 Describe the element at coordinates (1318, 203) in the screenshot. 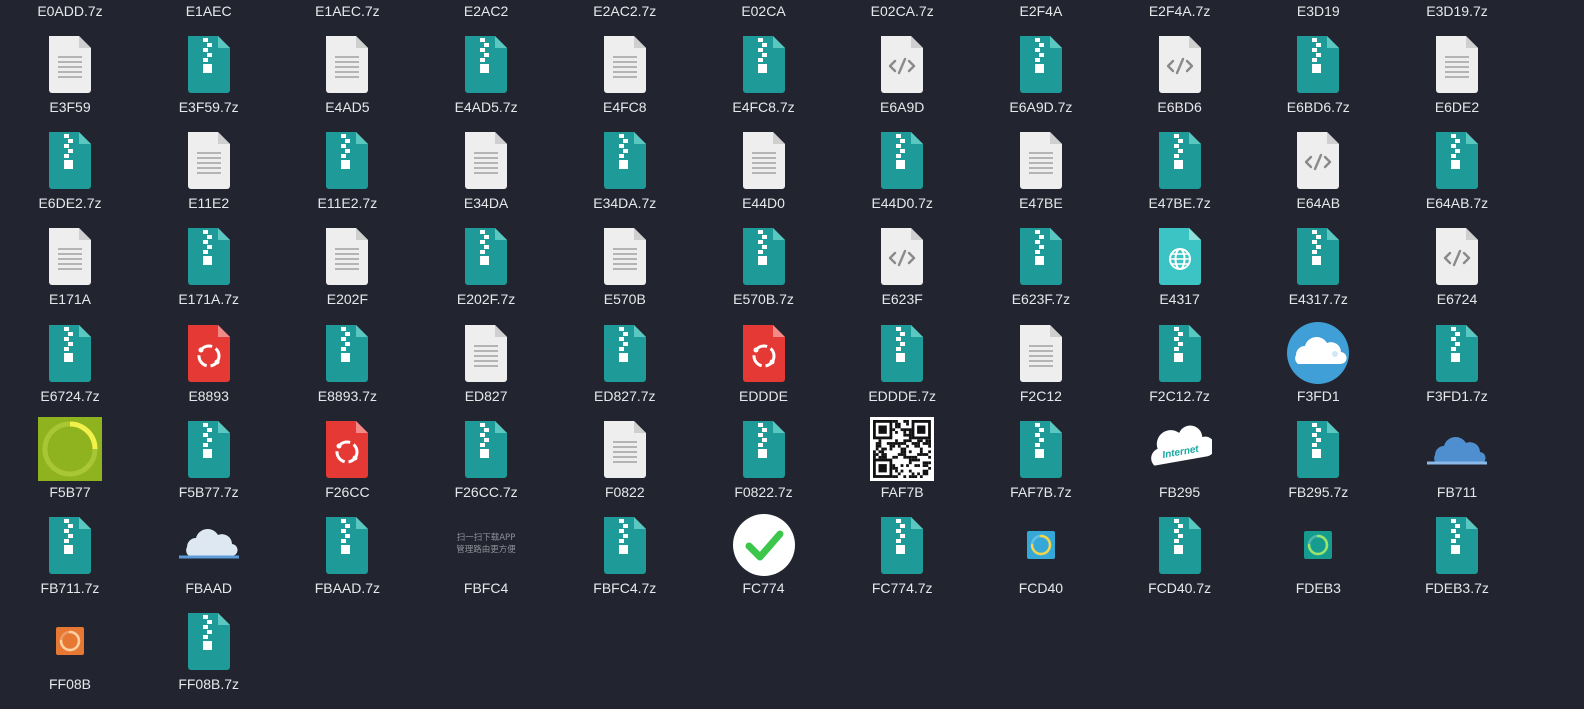

I see `file-name-label: E64AB` at that location.